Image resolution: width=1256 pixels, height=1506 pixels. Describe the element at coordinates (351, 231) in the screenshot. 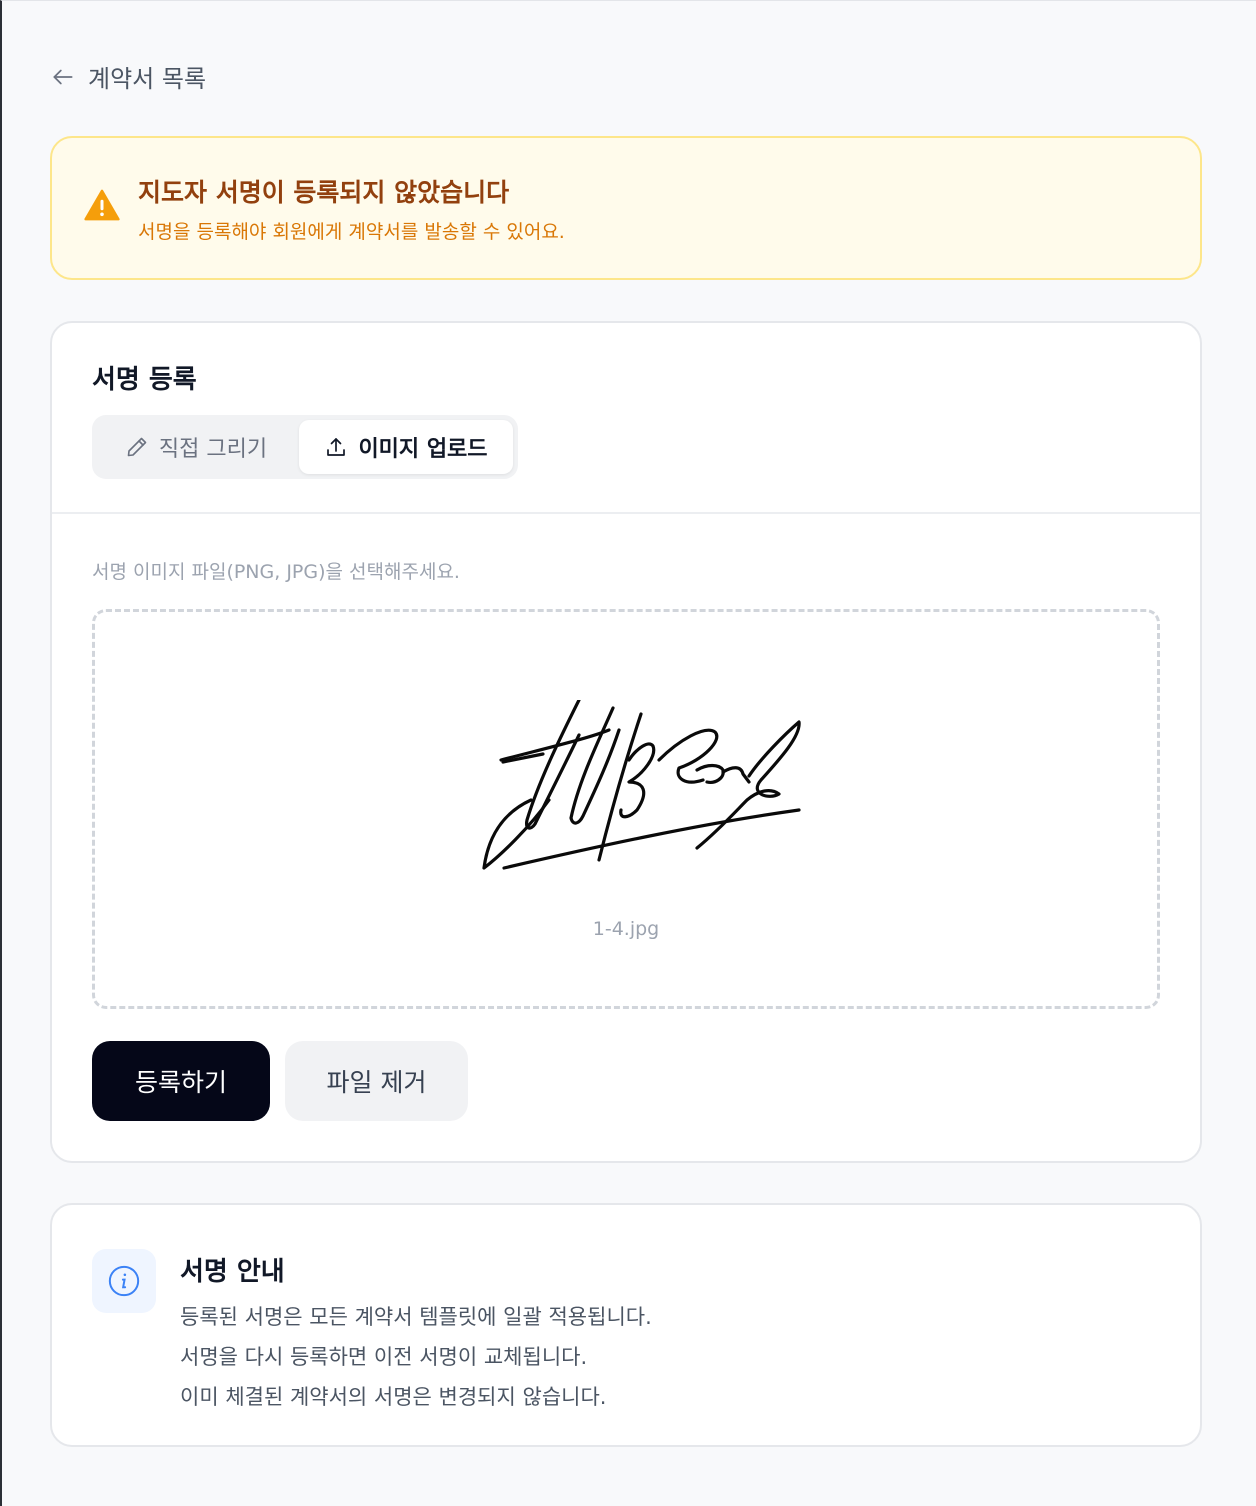

I see `alert-description: 서명을 등록해야 회원에게 계약서를 발송할 수 있어요.` at that location.